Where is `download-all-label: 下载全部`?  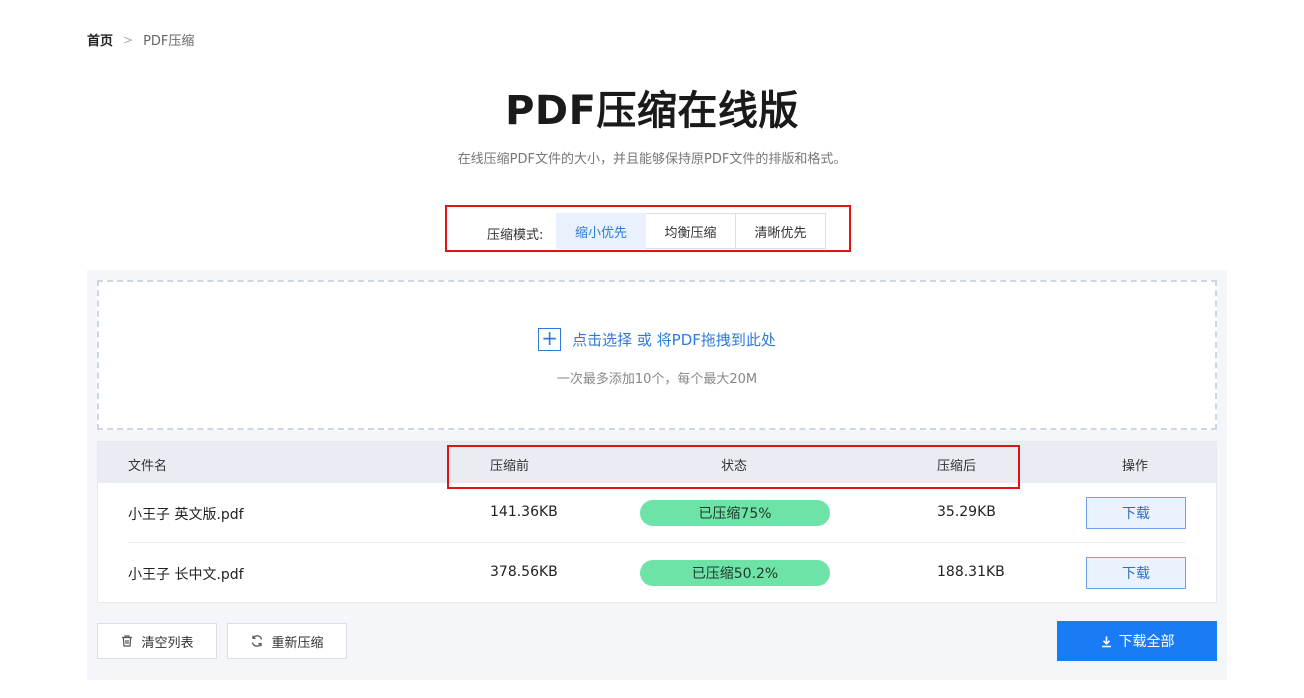 download-all-label: 下载全部 is located at coordinates (1147, 641).